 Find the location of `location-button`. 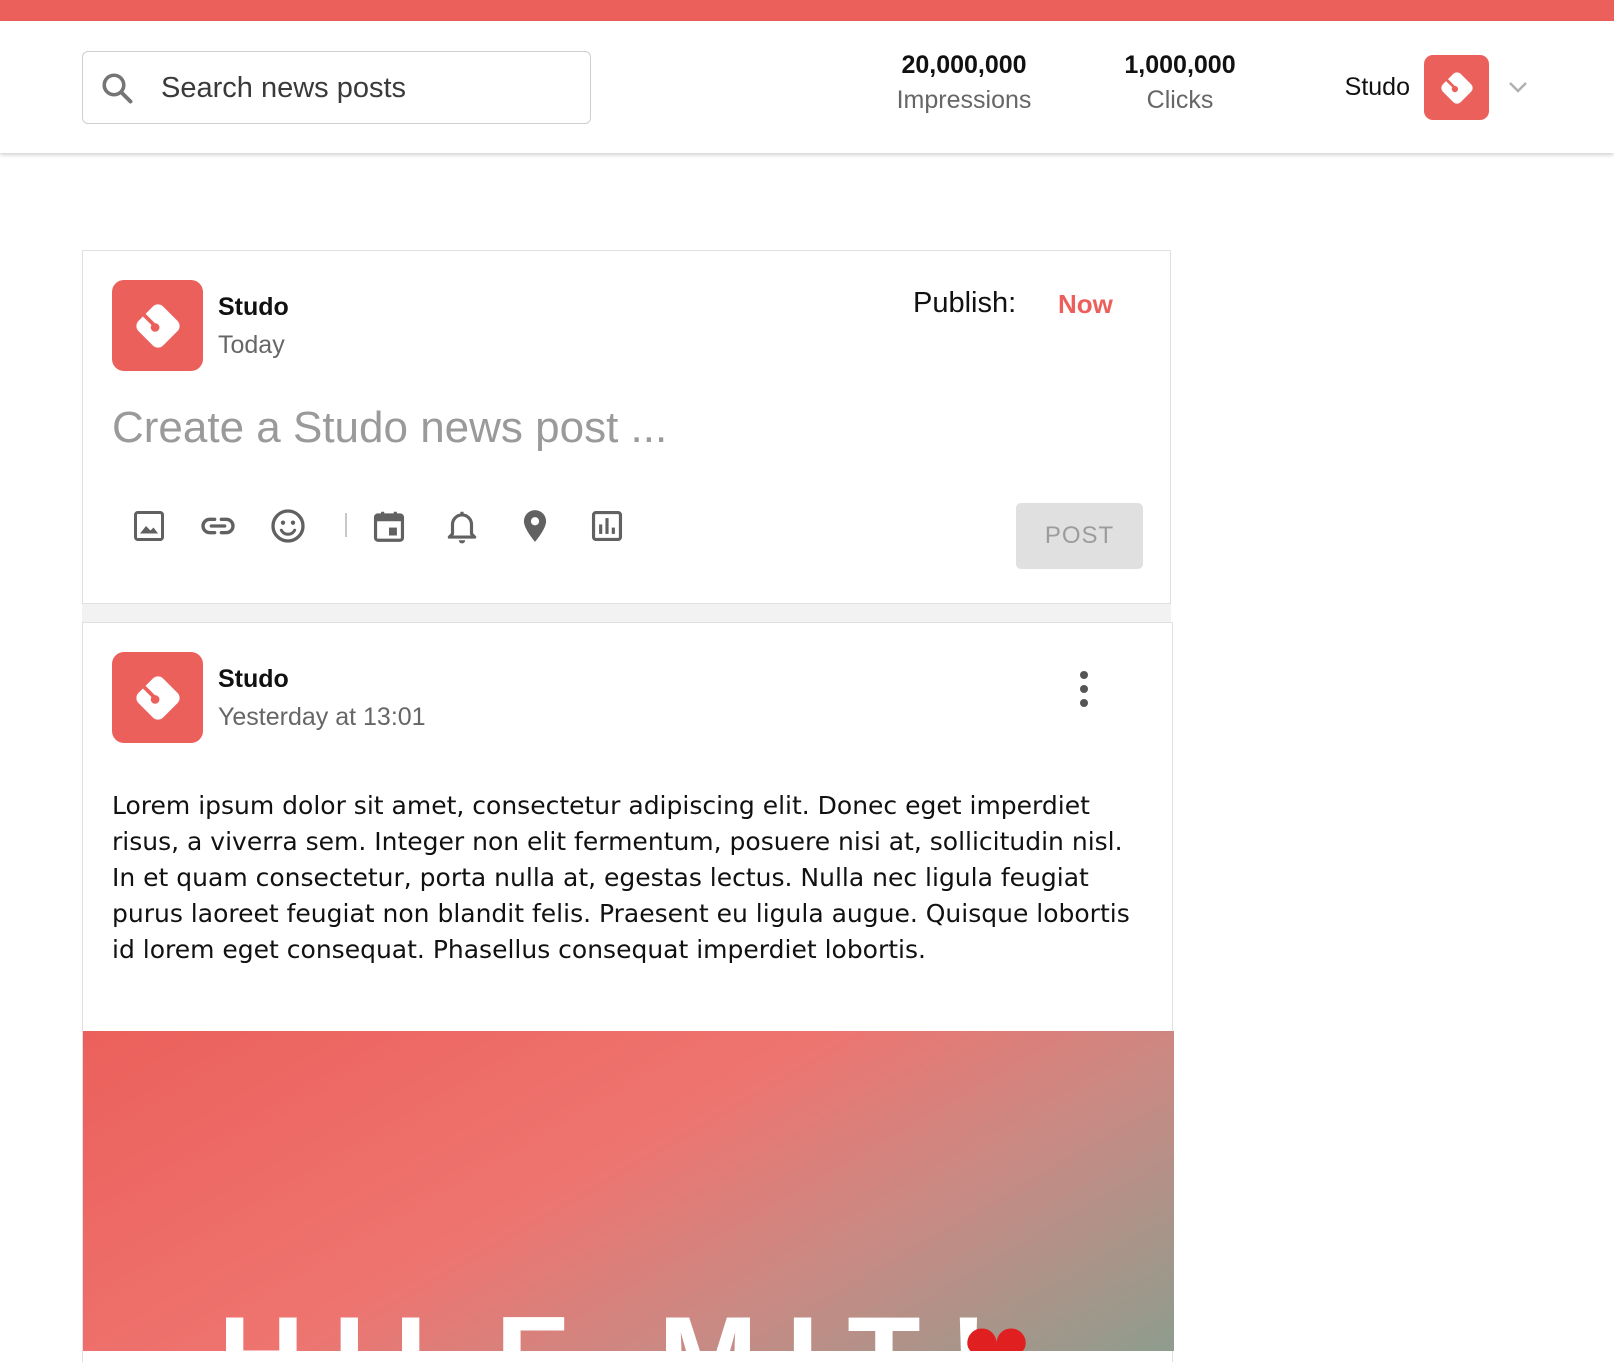

location-button is located at coordinates (535, 526).